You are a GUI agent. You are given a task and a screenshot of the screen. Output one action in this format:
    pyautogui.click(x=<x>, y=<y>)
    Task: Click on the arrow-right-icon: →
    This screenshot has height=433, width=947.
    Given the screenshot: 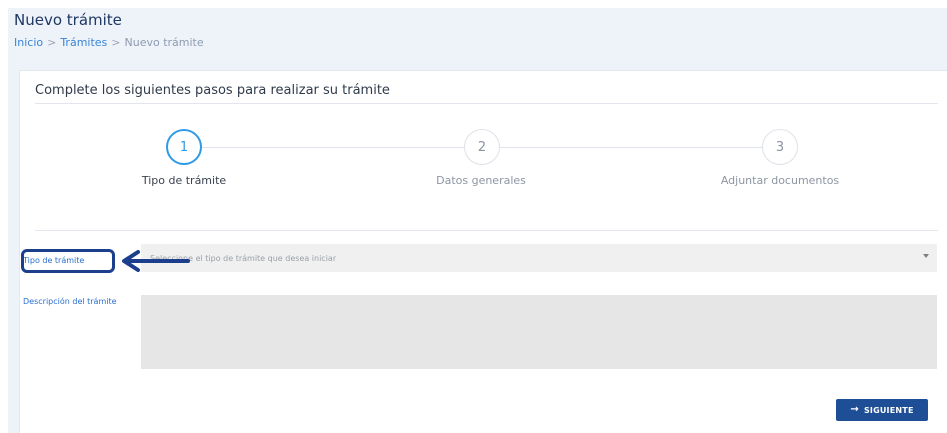 What is the action you would take?
    pyautogui.click(x=854, y=409)
    